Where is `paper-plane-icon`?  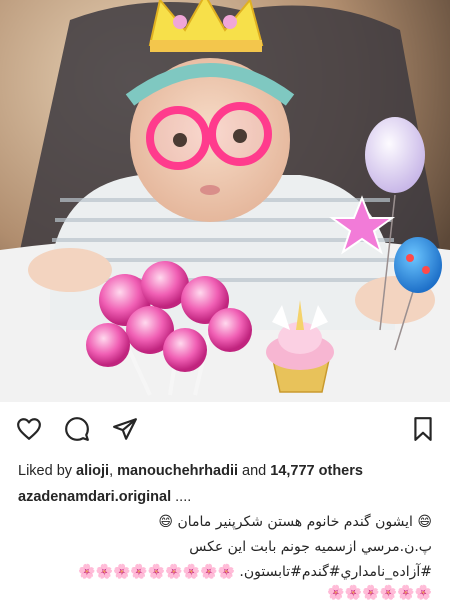 paper-plane-icon is located at coordinates (125, 429).